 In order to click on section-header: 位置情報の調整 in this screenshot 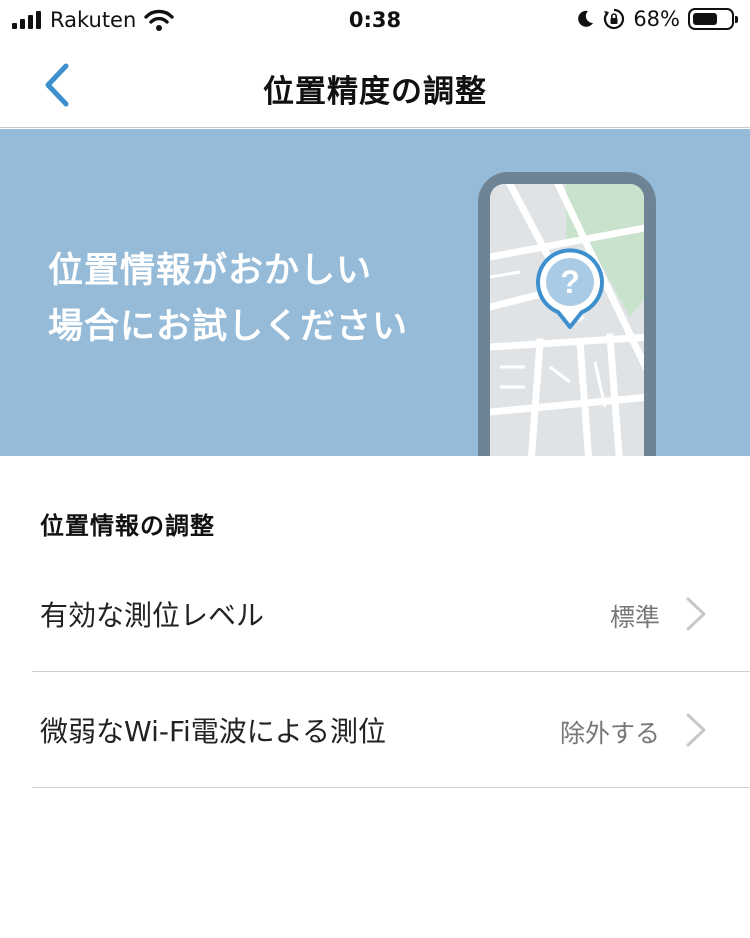, I will do `click(127, 526)`.